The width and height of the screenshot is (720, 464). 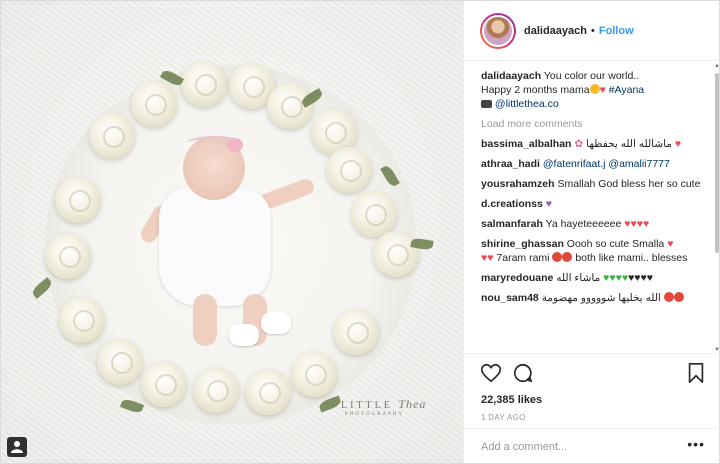 I want to click on comment-button, so click(x=523, y=373).